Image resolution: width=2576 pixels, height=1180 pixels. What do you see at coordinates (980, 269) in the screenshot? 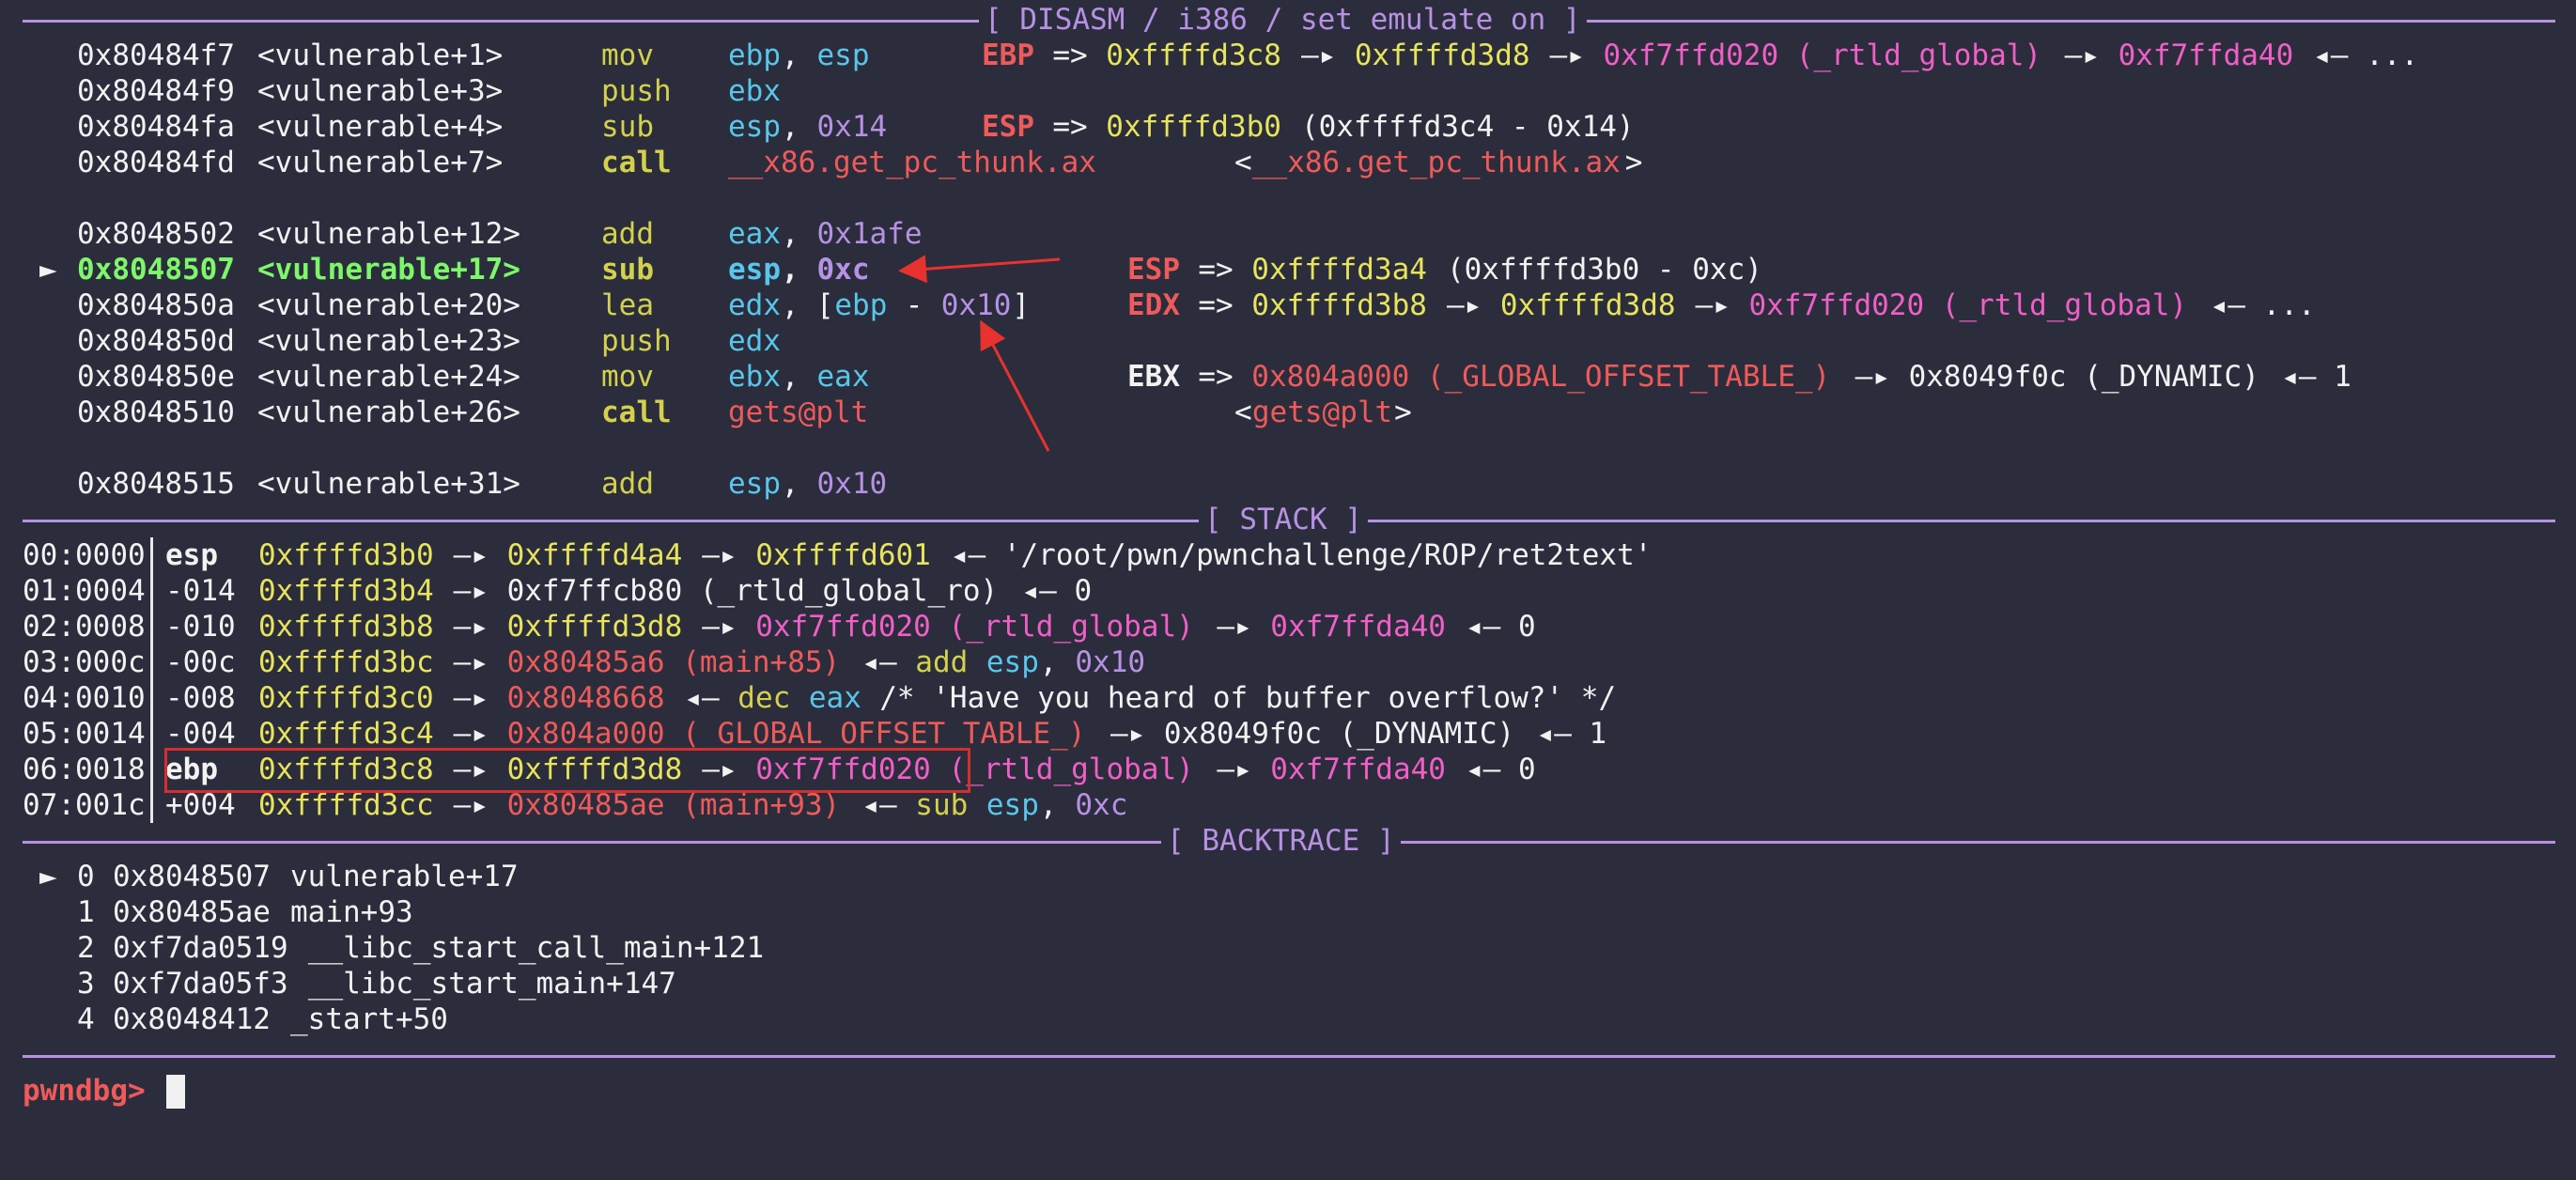
I see `arrow-to-sub-esp` at bounding box center [980, 269].